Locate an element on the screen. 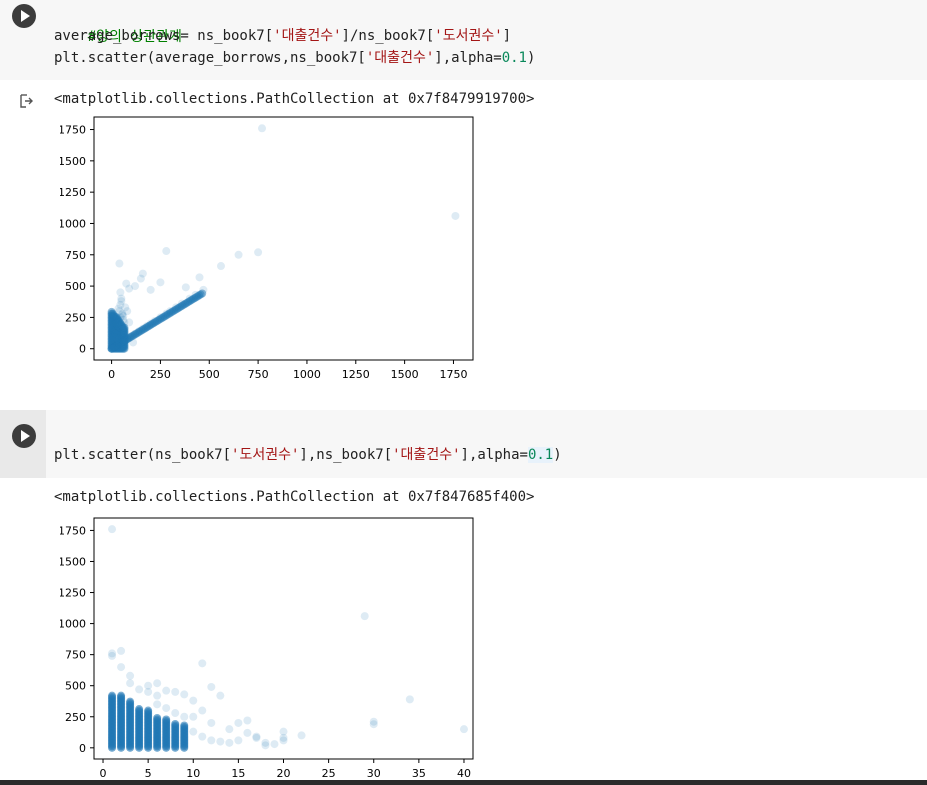 Image resolution: width=927 pixels, height=785 pixels. x-tick-label: 10 is located at coordinates (193, 773).